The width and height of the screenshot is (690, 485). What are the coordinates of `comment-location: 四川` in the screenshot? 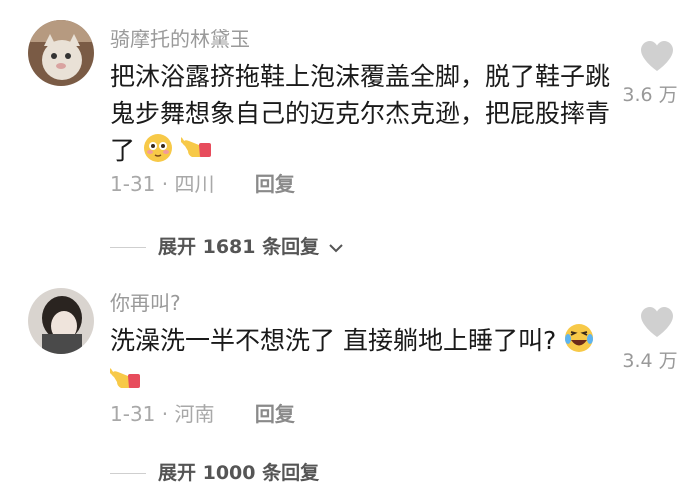 It's located at (194, 184).